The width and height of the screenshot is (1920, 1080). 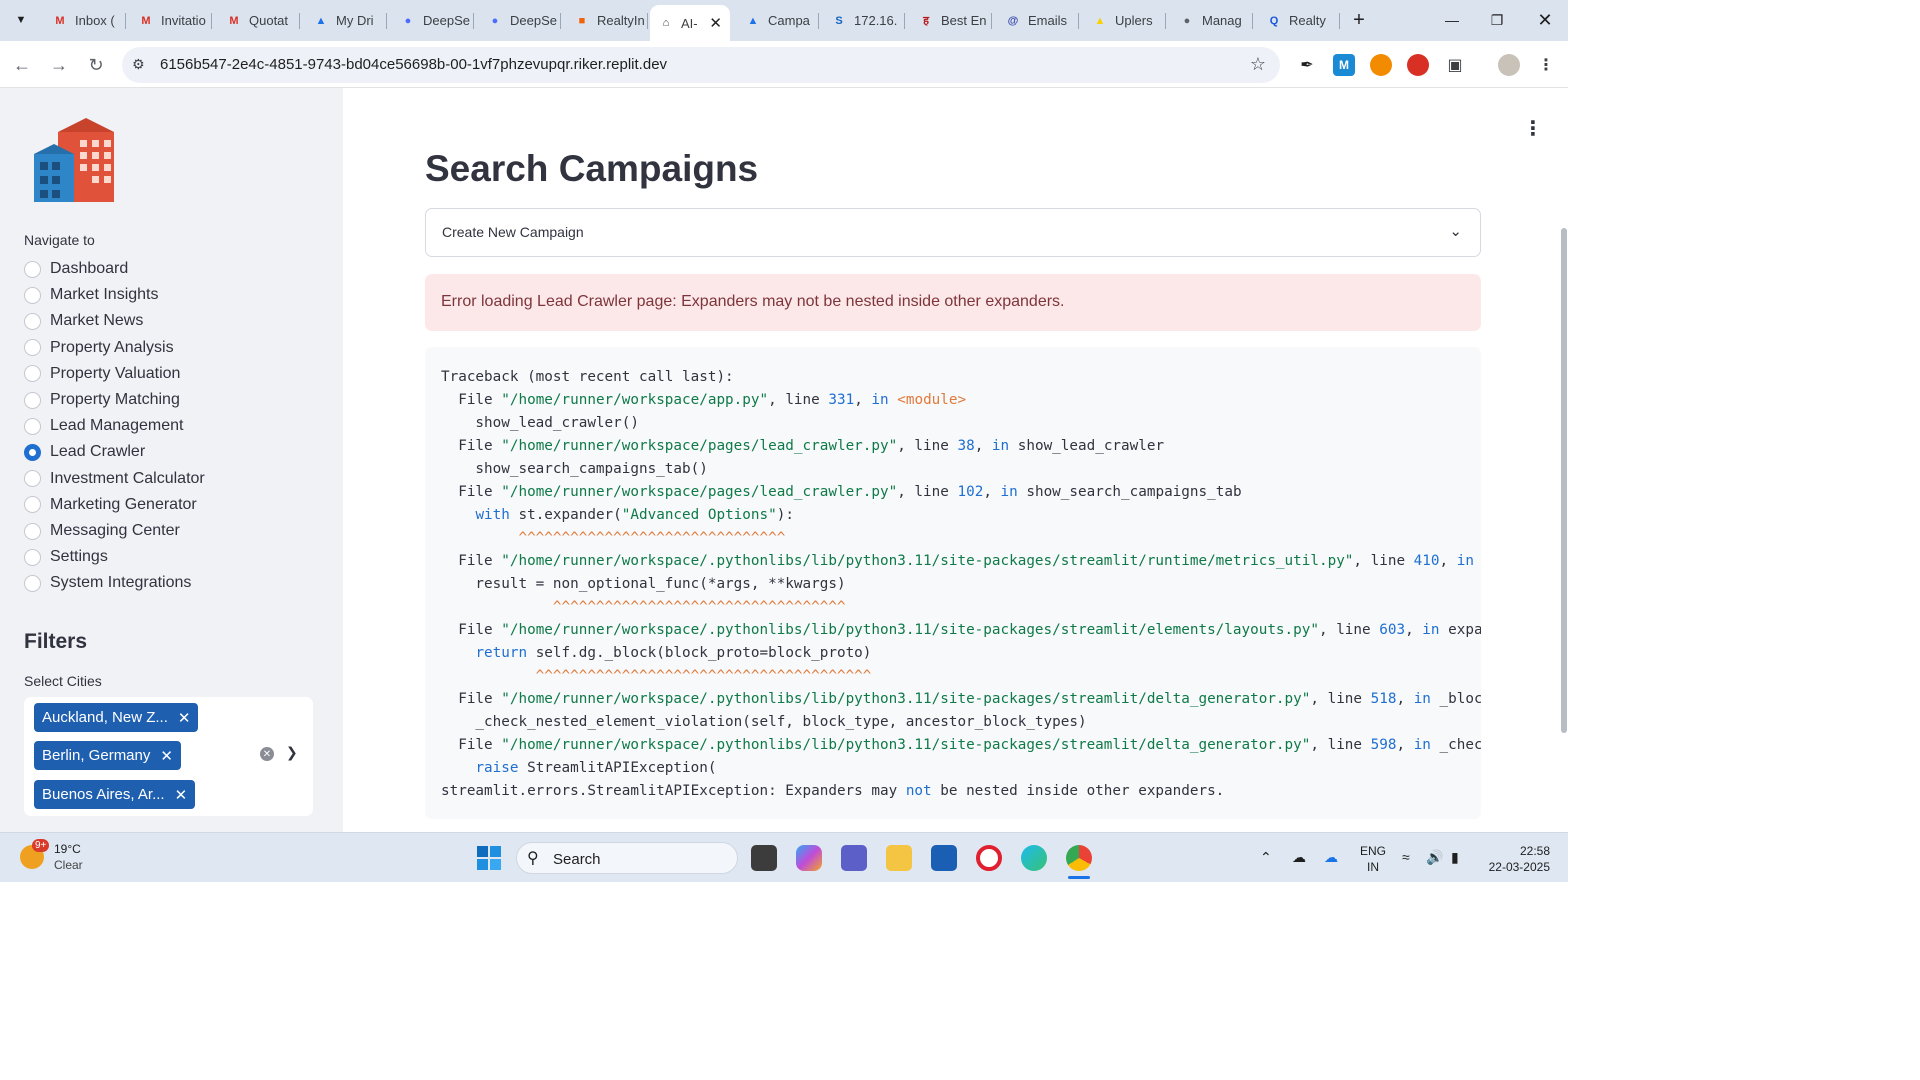 I want to click on eyedropper-extension-icon: ✒, so click(x=1307, y=65).